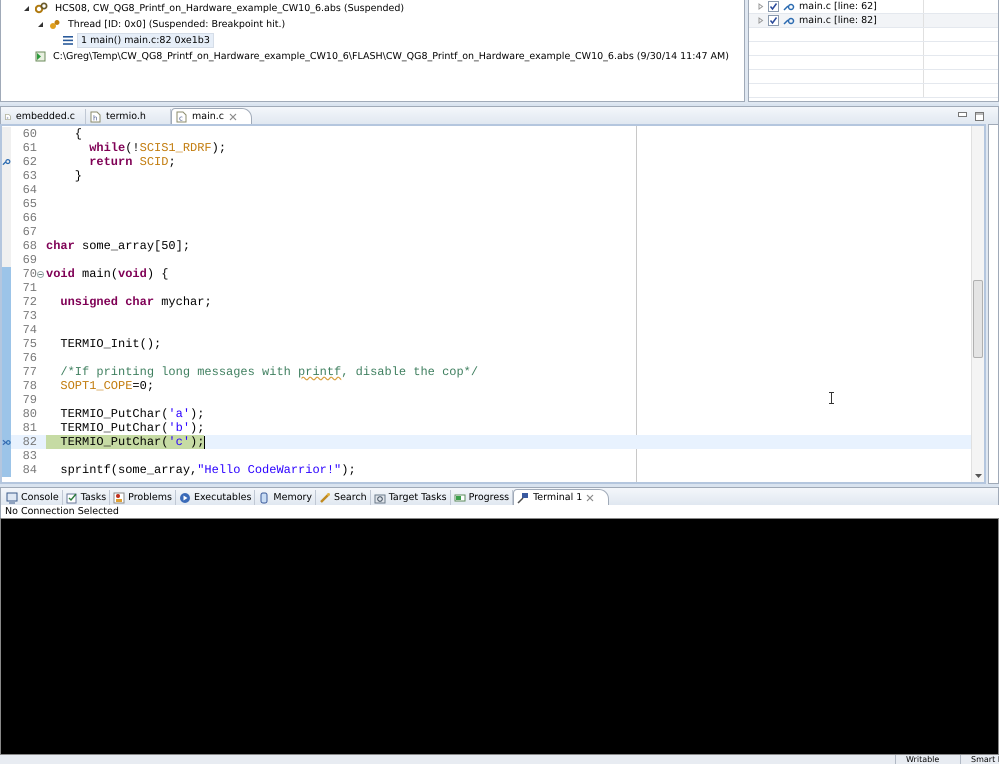 This screenshot has width=999, height=764. I want to click on line-number: 62, so click(29, 162).